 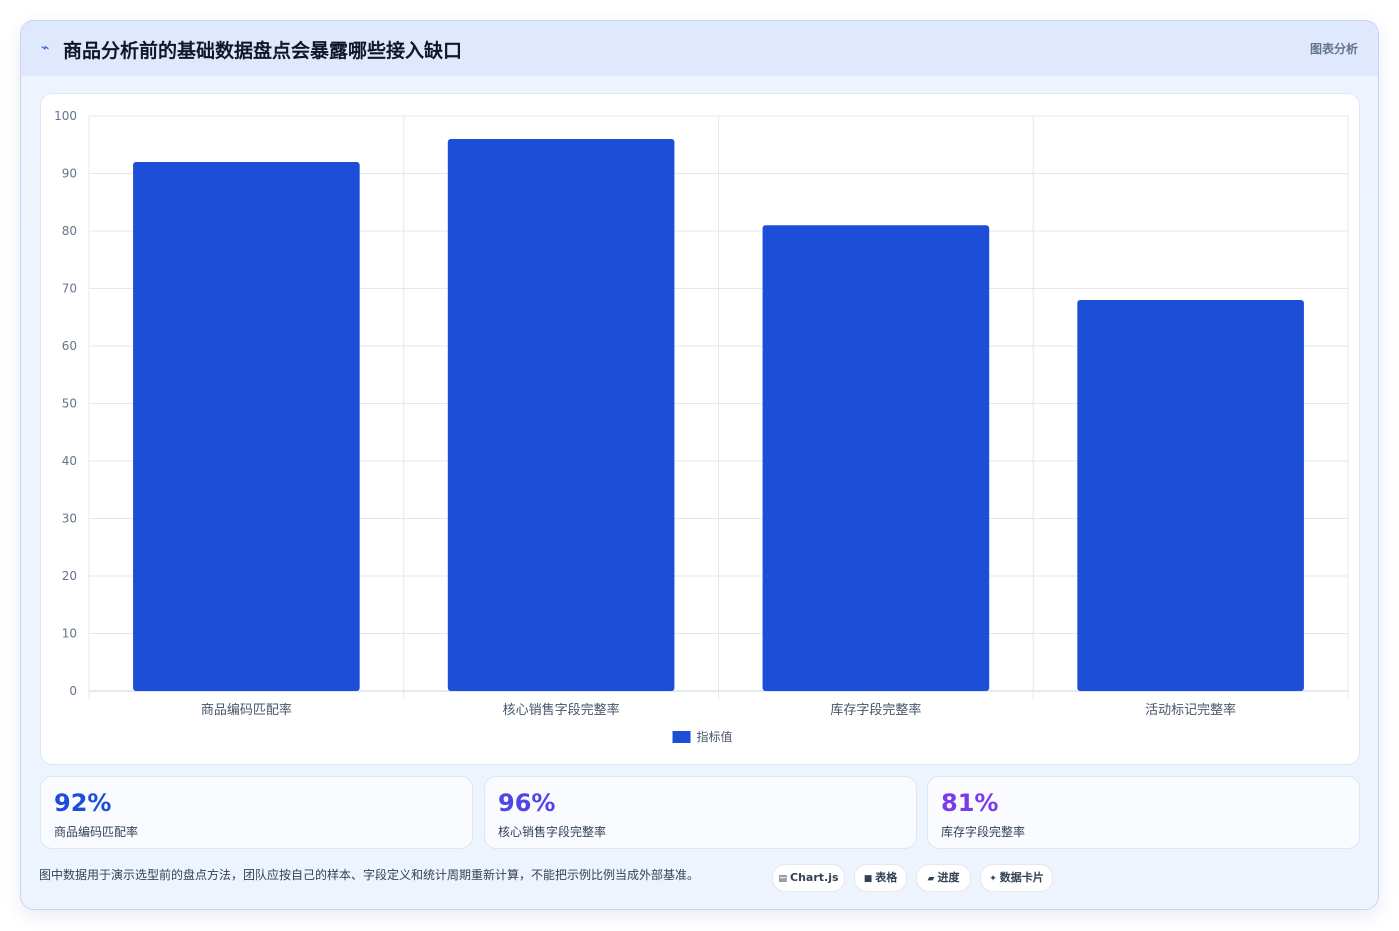 What do you see at coordinates (527, 803) in the screenshot?
I see `stat-value: 96%` at bounding box center [527, 803].